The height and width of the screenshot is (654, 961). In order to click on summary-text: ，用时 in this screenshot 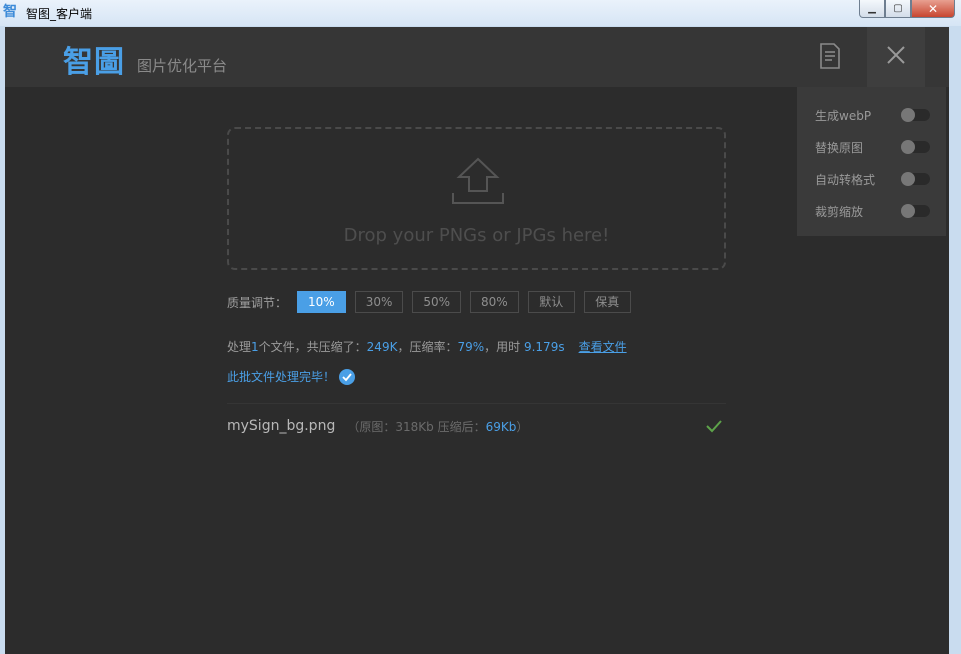, I will do `click(504, 347)`.